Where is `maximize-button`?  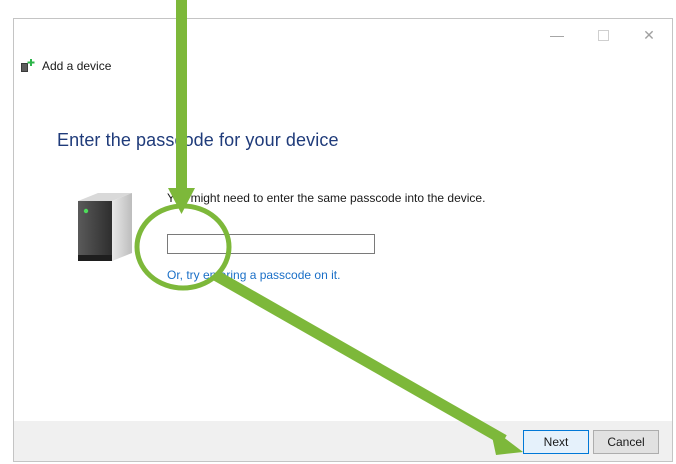 maximize-button is located at coordinates (603, 35).